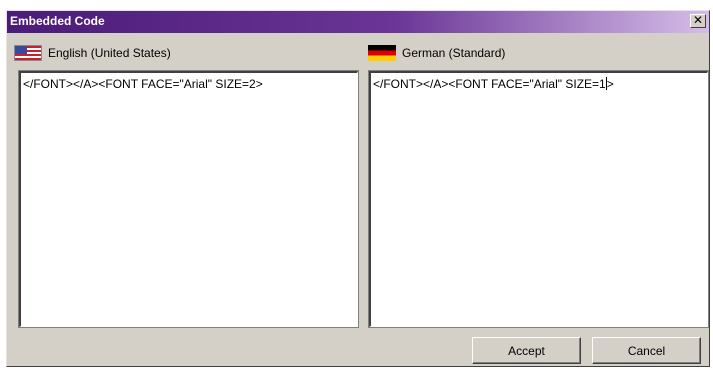 This screenshot has height=370, width=713. I want to click on source-code-text: </FONT></A><FONT FACE="Arial" SIZE=2>, so click(143, 84).